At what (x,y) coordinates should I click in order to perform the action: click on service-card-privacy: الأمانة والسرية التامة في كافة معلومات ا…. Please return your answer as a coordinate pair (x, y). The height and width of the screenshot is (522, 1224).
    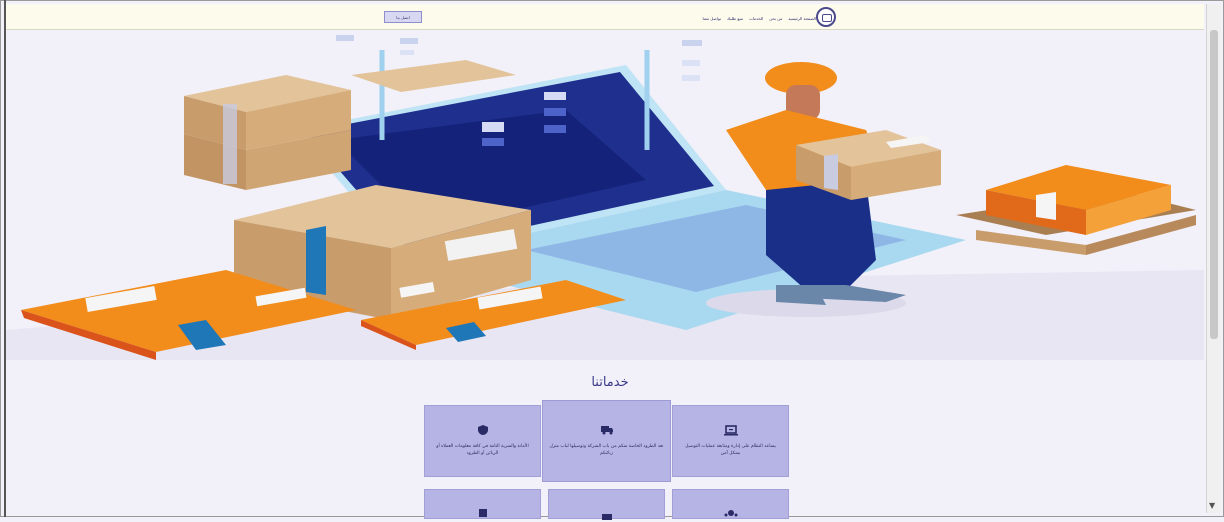
    Looking at the image, I should click on (482, 441).